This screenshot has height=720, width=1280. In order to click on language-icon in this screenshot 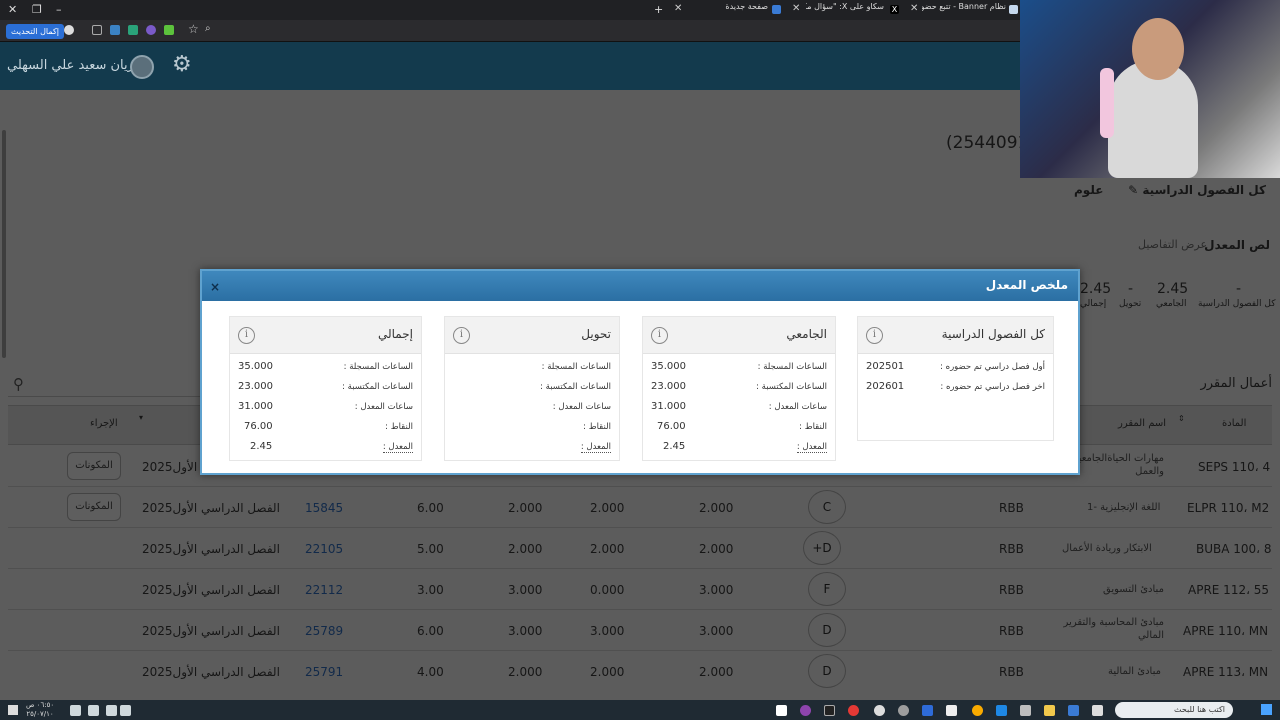, I will do `click(75, 710)`.